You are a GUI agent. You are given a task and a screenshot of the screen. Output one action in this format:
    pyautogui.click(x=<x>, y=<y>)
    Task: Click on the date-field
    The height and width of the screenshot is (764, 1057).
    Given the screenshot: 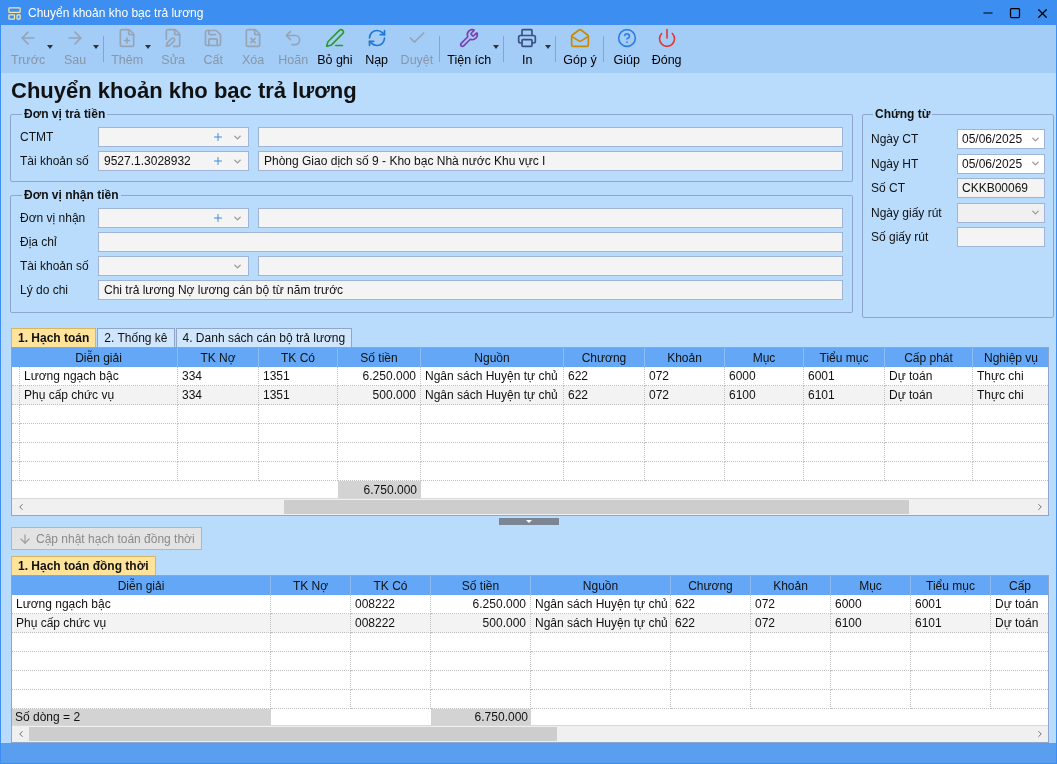 What is the action you would take?
    pyautogui.click(x=1001, y=212)
    